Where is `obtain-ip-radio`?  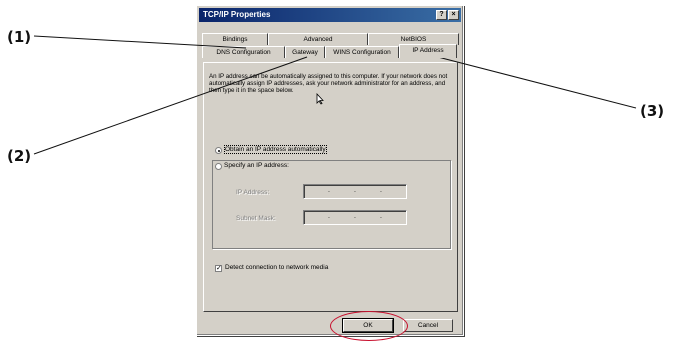
obtain-ip-radio is located at coordinates (218, 150).